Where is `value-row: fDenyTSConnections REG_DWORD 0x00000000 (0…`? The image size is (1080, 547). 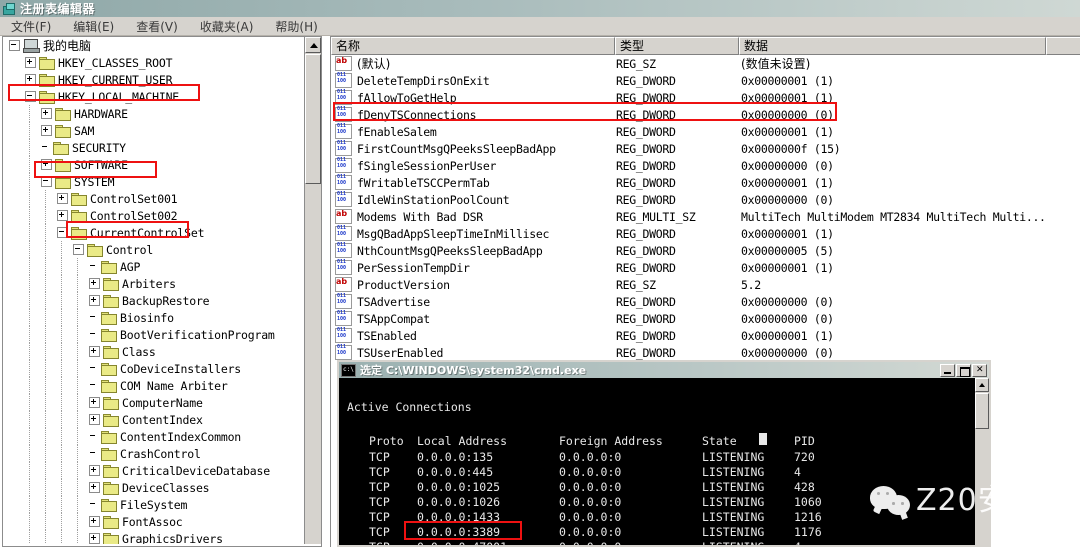
value-row: fDenyTSConnections REG_DWORD 0x00000000 (0… is located at coordinates (705, 114).